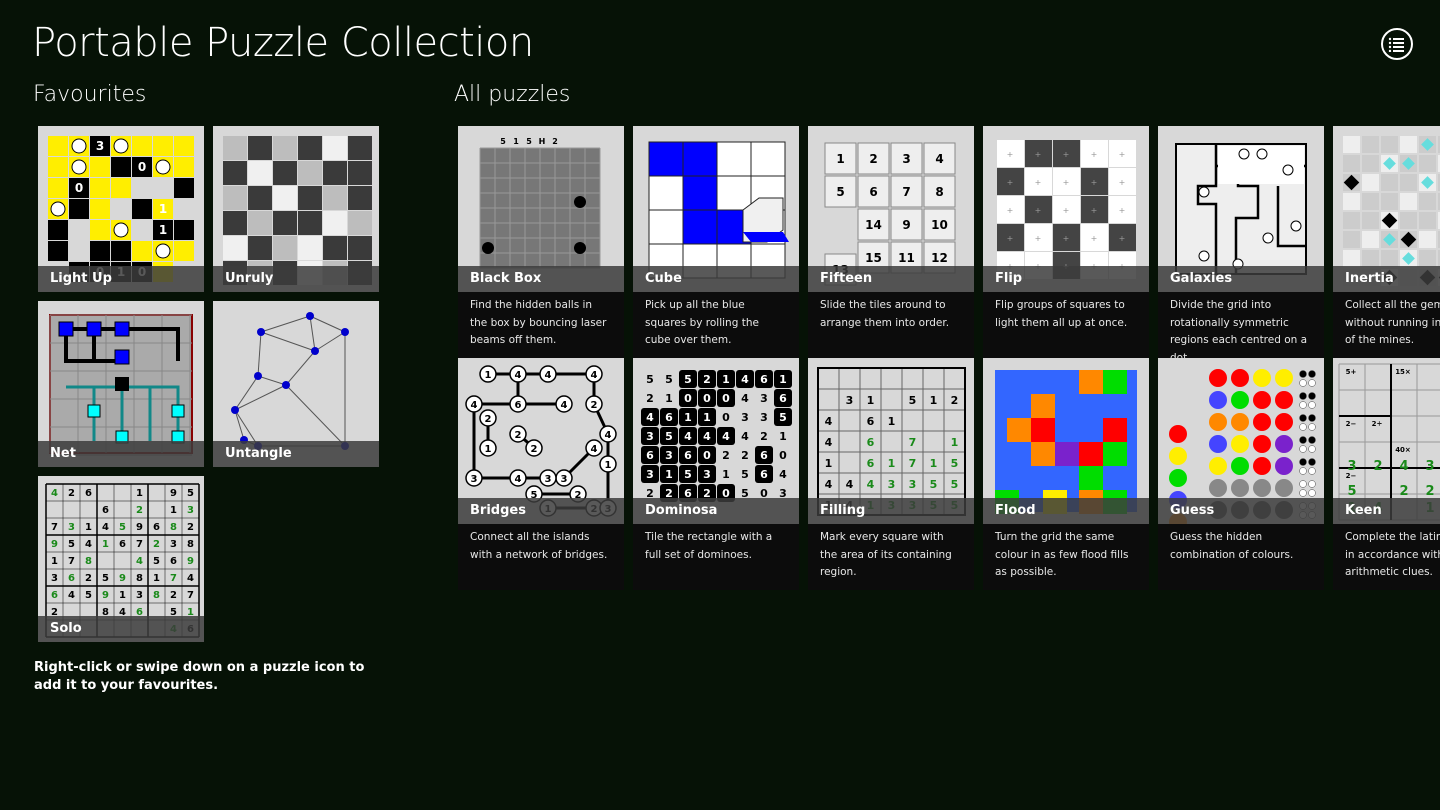  I want to click on tile-label: Guess, so click(1241, 511).